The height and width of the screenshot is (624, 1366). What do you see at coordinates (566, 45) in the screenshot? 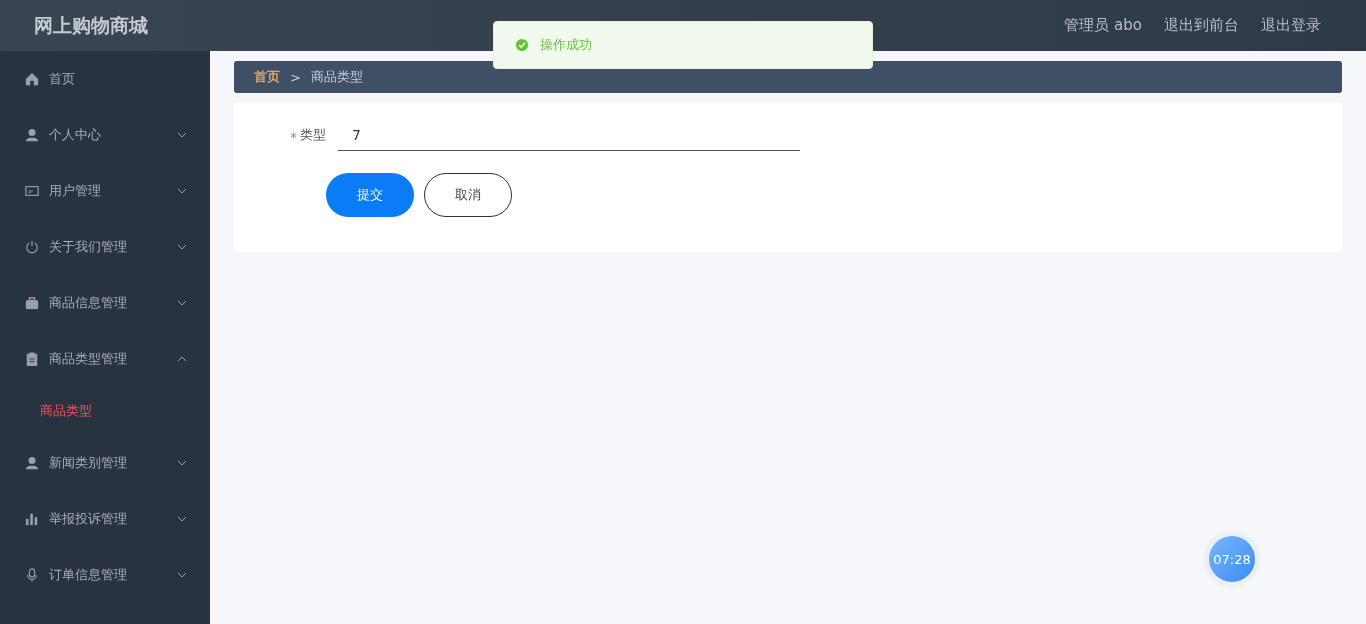
I see `toast-text: 操作成功` at bounding box center [566, 45].